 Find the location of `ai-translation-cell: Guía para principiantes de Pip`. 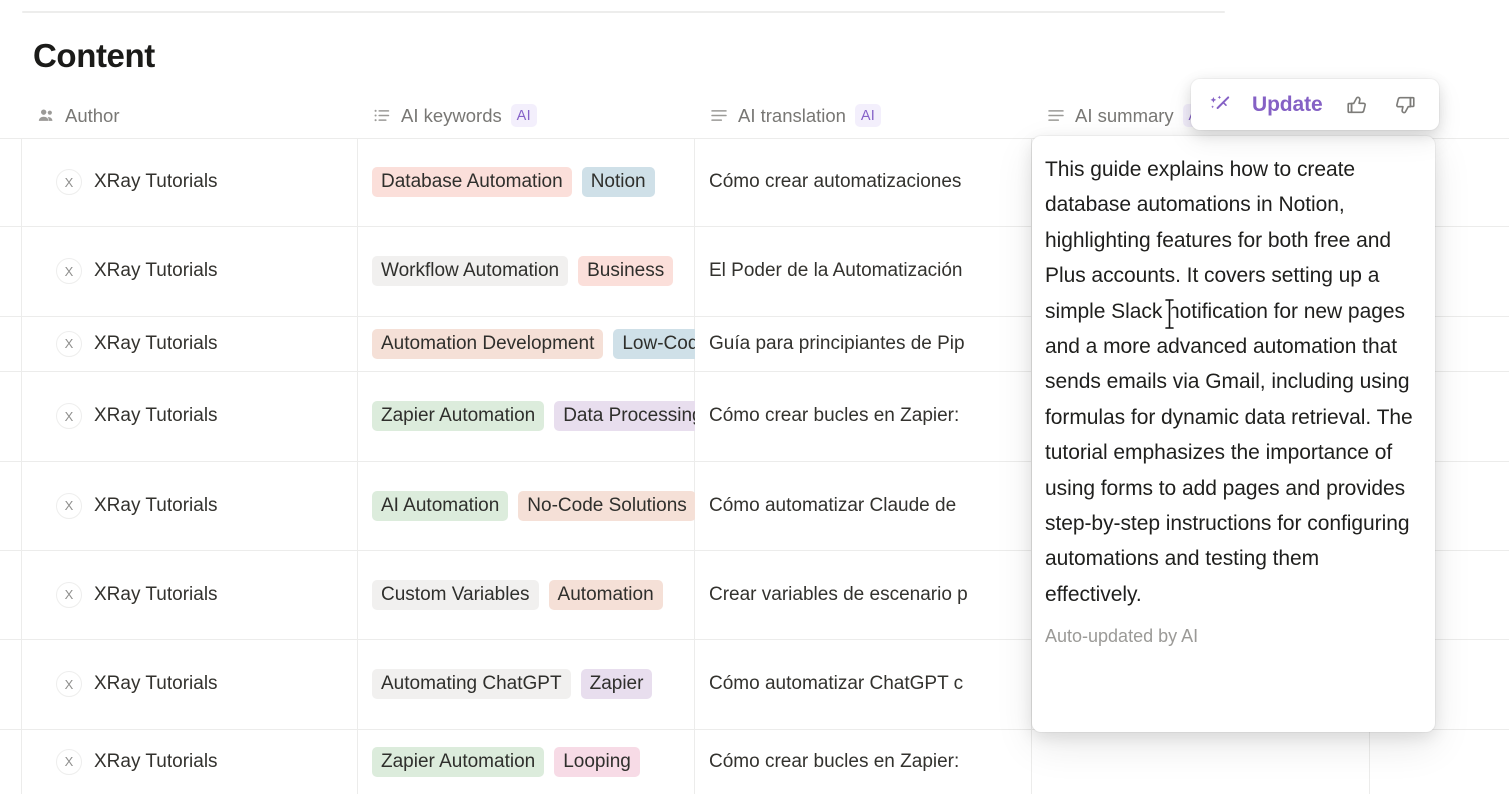

ai-translation-cell: Guía para principiantes de Pip is located at coordinates (863, 343).